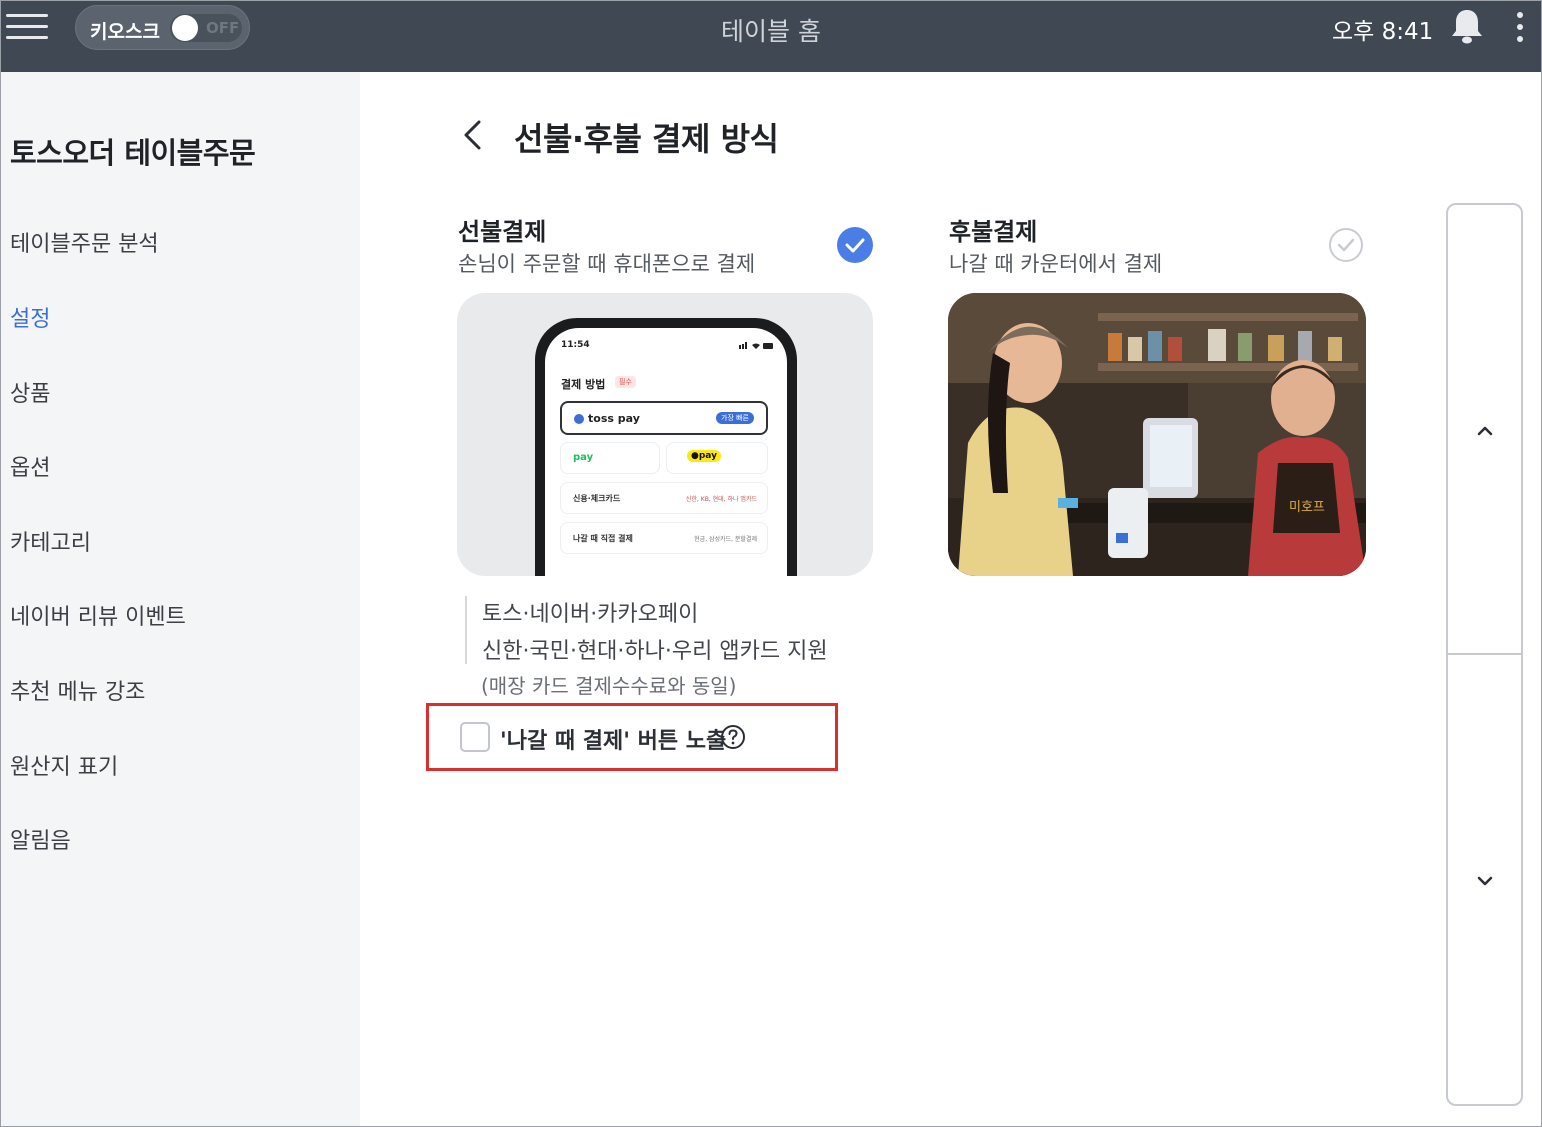 Image resolution: width=1542 pixels, height=1127 pixels. What do you see at coordinates (133, 153) in the screenshot?
I see `sidebar-title: 토스오더 테이블주문` at bounding box center [133, 153].